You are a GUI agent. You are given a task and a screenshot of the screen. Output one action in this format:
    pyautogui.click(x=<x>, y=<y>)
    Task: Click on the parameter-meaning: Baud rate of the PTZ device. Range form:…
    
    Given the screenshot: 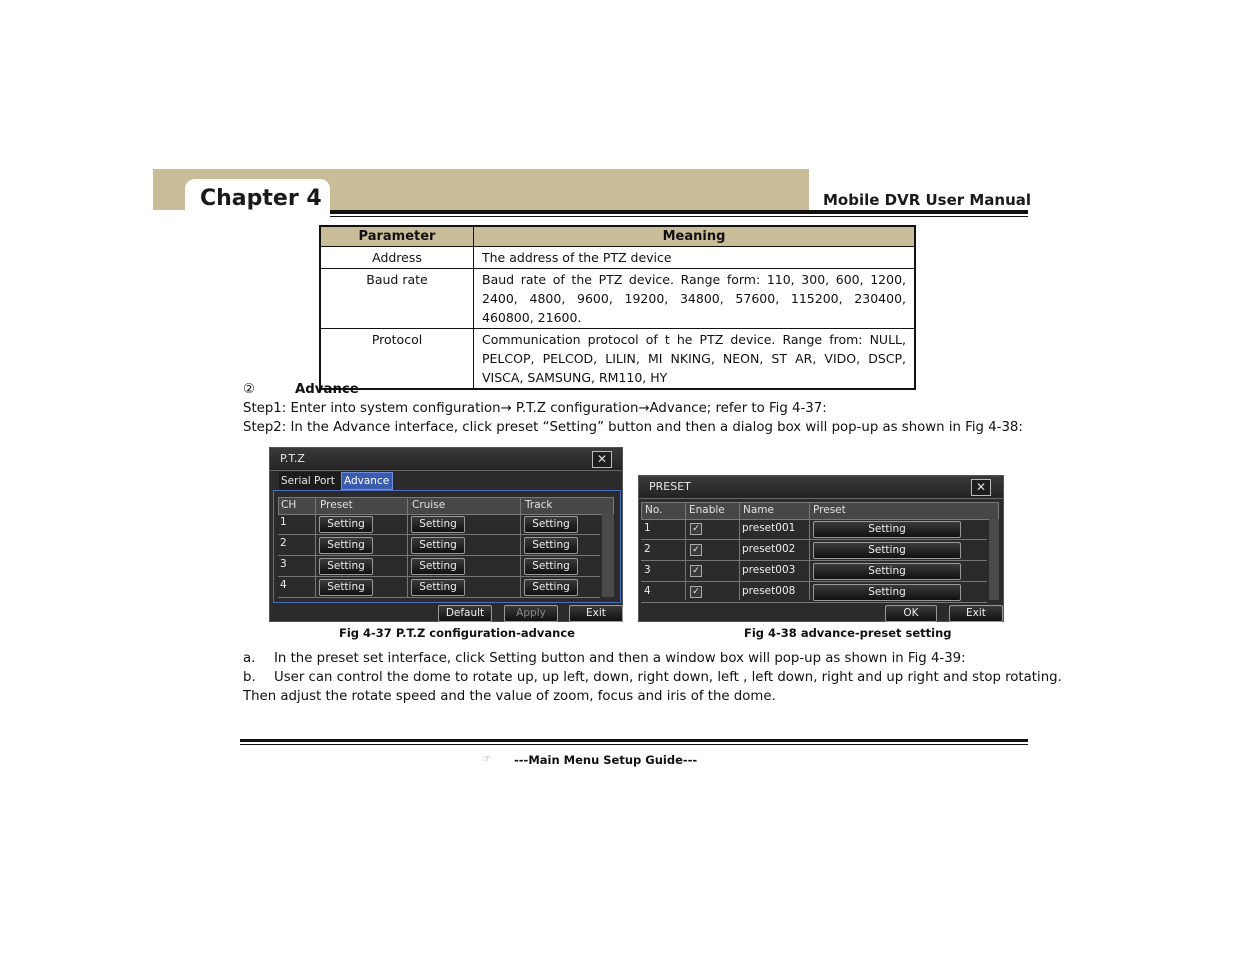 What is the action you would take?
    pyautogui.click(x=694, y=298)
    